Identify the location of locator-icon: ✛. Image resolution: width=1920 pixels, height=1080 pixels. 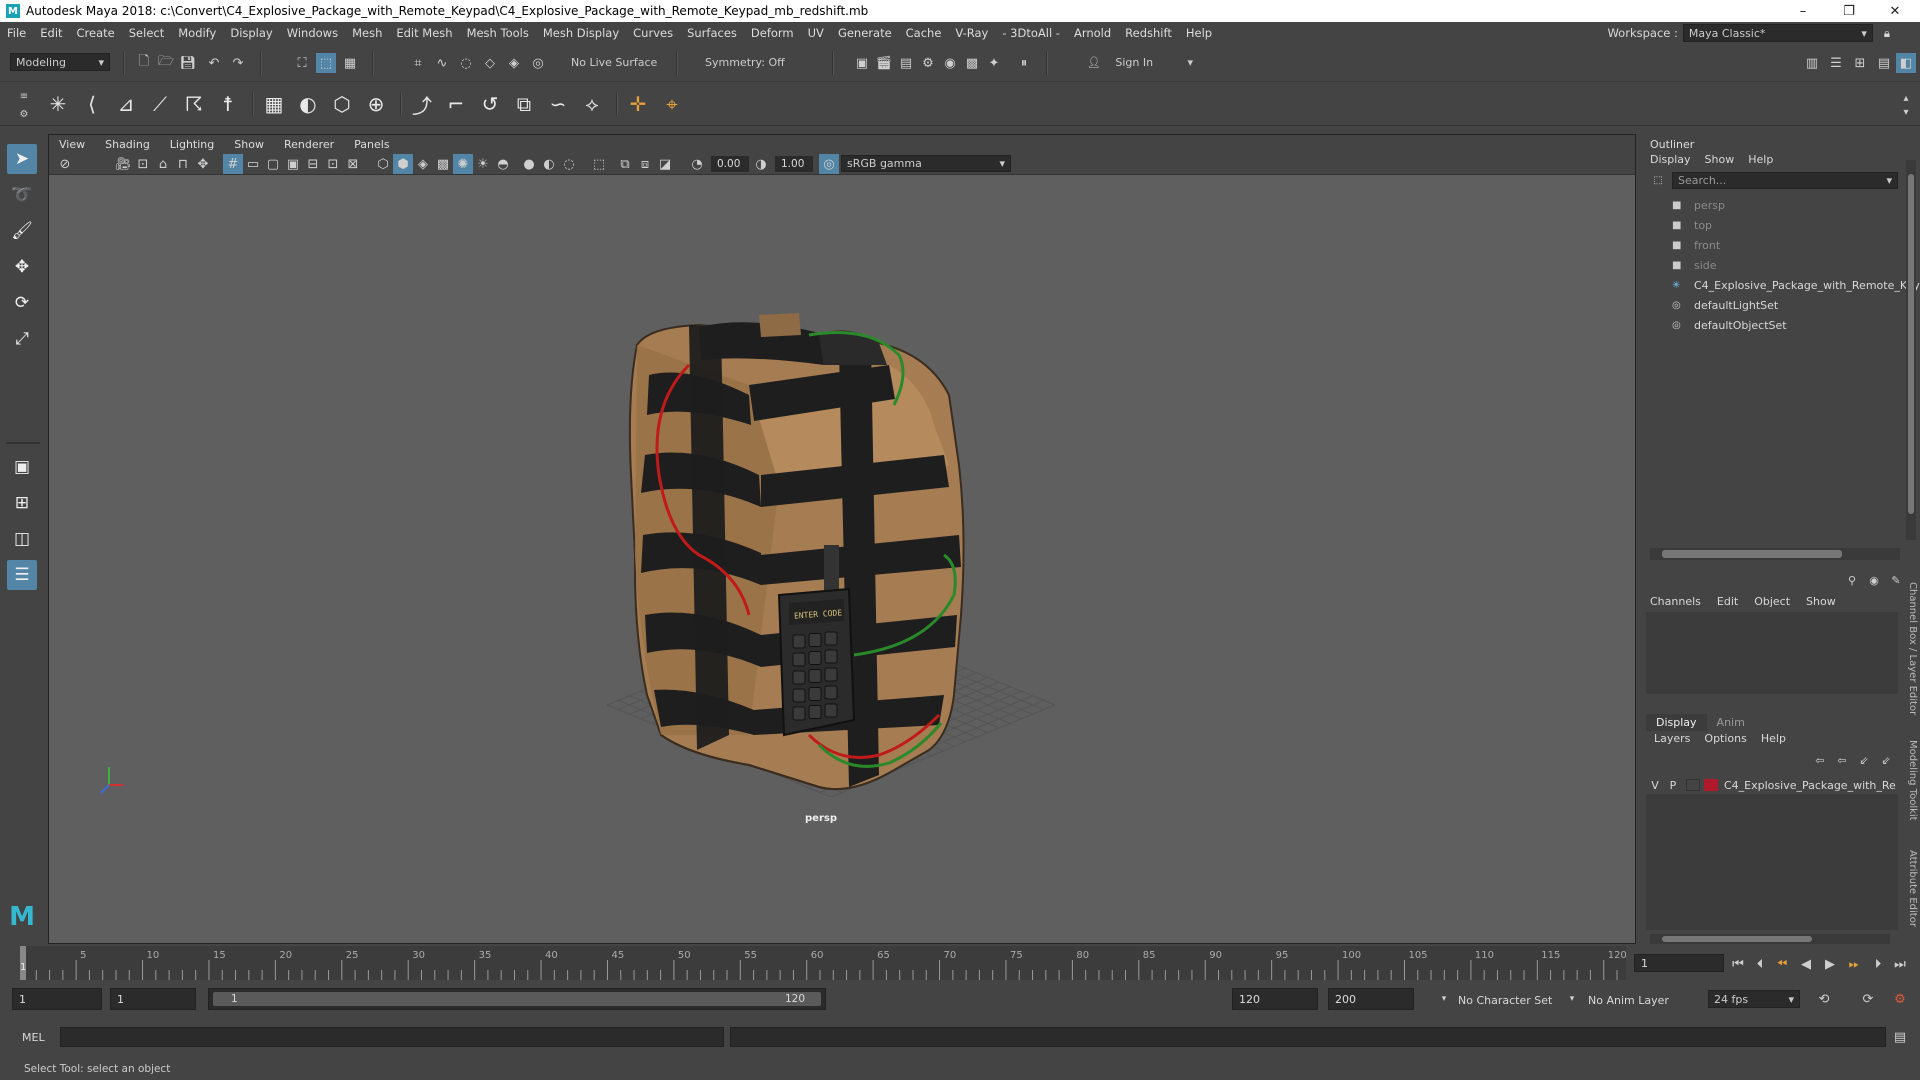
(638, 104).